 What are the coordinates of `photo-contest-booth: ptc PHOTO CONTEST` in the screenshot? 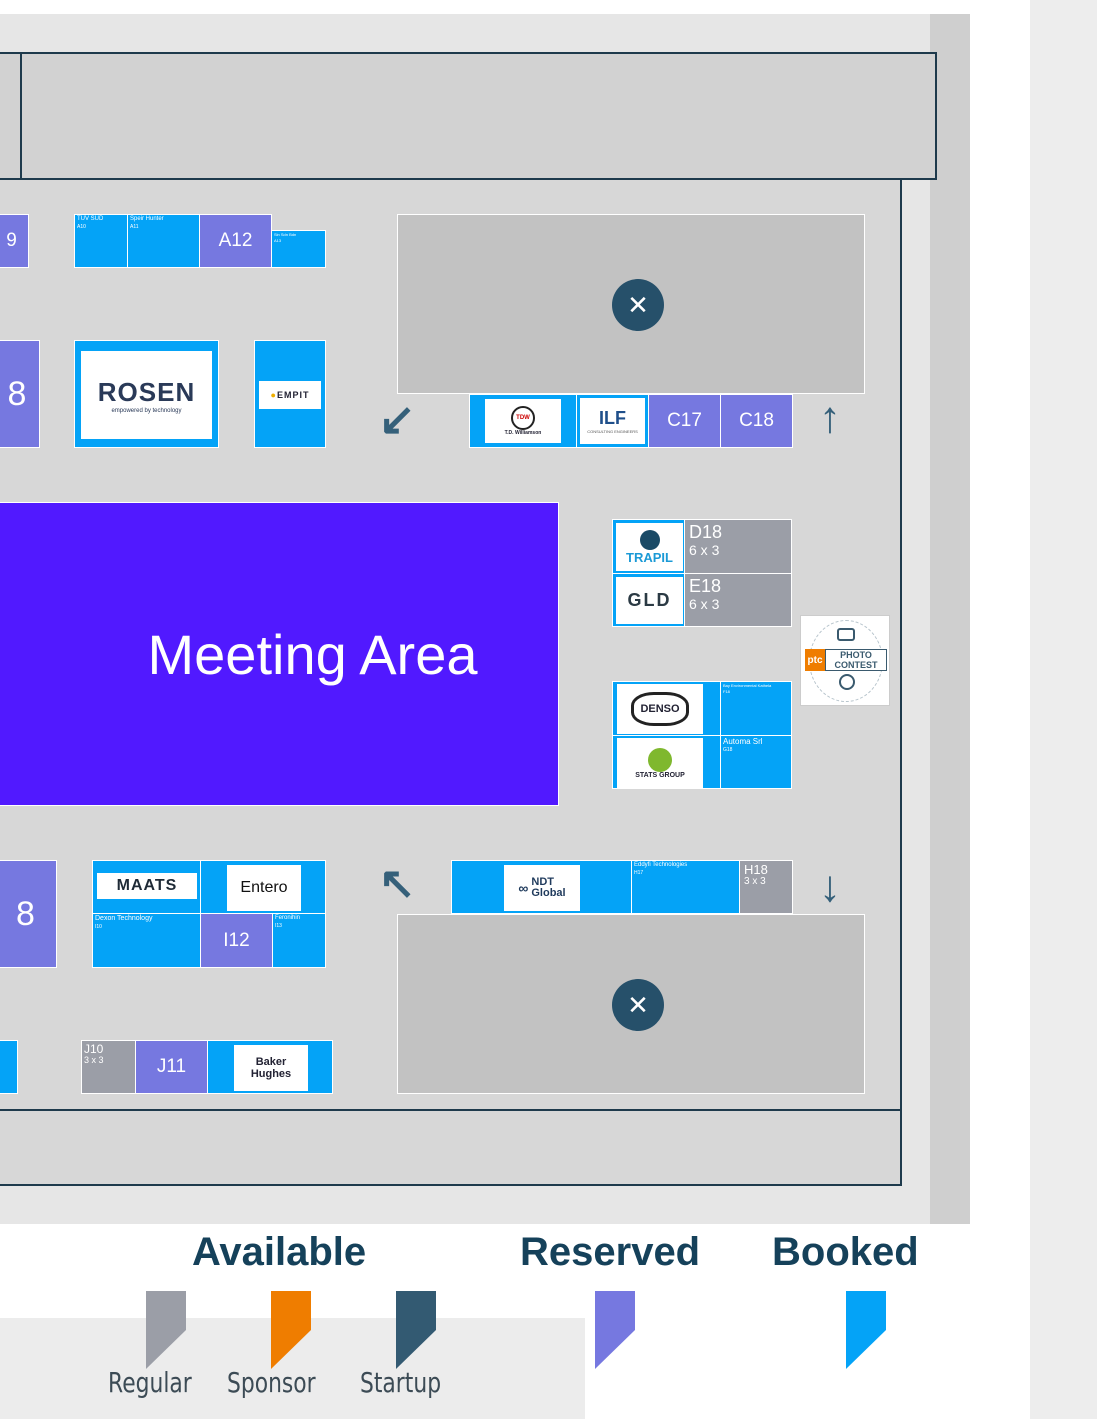 It's located at (845, 660).